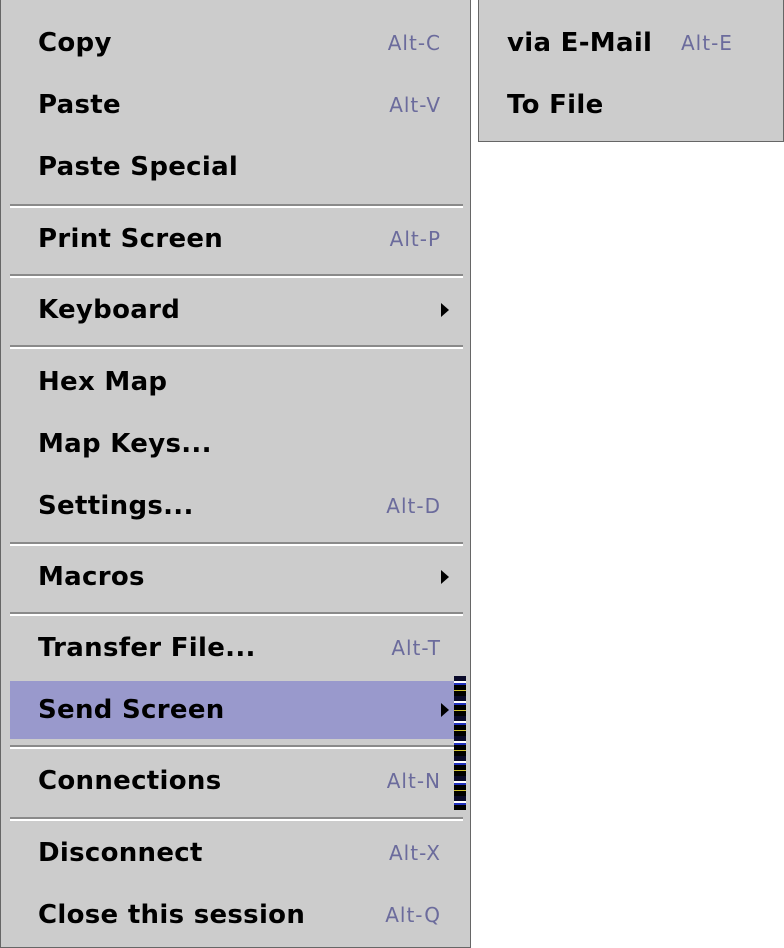 The width and height of the screenshot is (784, 948). What do you see at coordinates (236, 853) in the screenshot?
I see `menu-item-disconnect: Disconnect Alt-X` at bounding box center [236, 853].